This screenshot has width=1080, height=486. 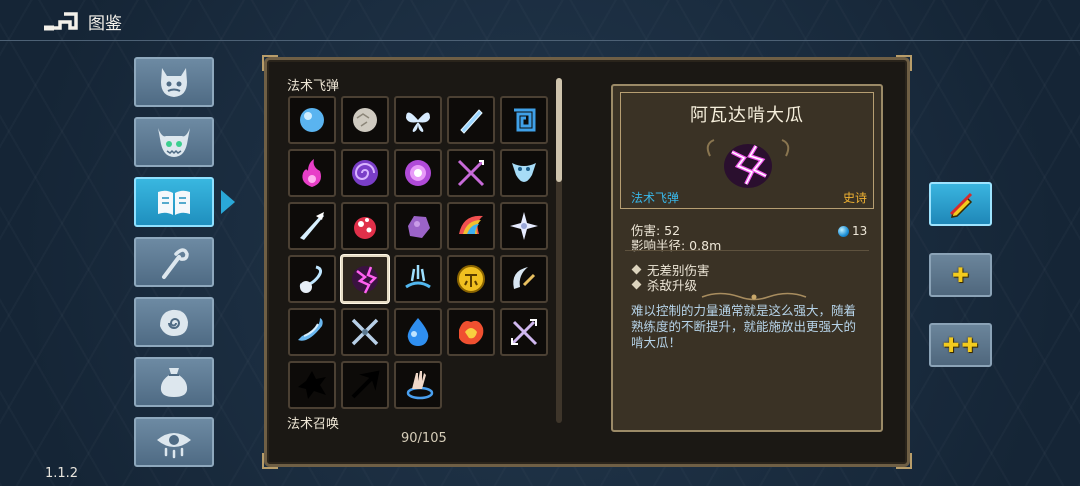 I want to click on spell-name: 阿瓦达啃大瓜, so click(x=747, y=115).